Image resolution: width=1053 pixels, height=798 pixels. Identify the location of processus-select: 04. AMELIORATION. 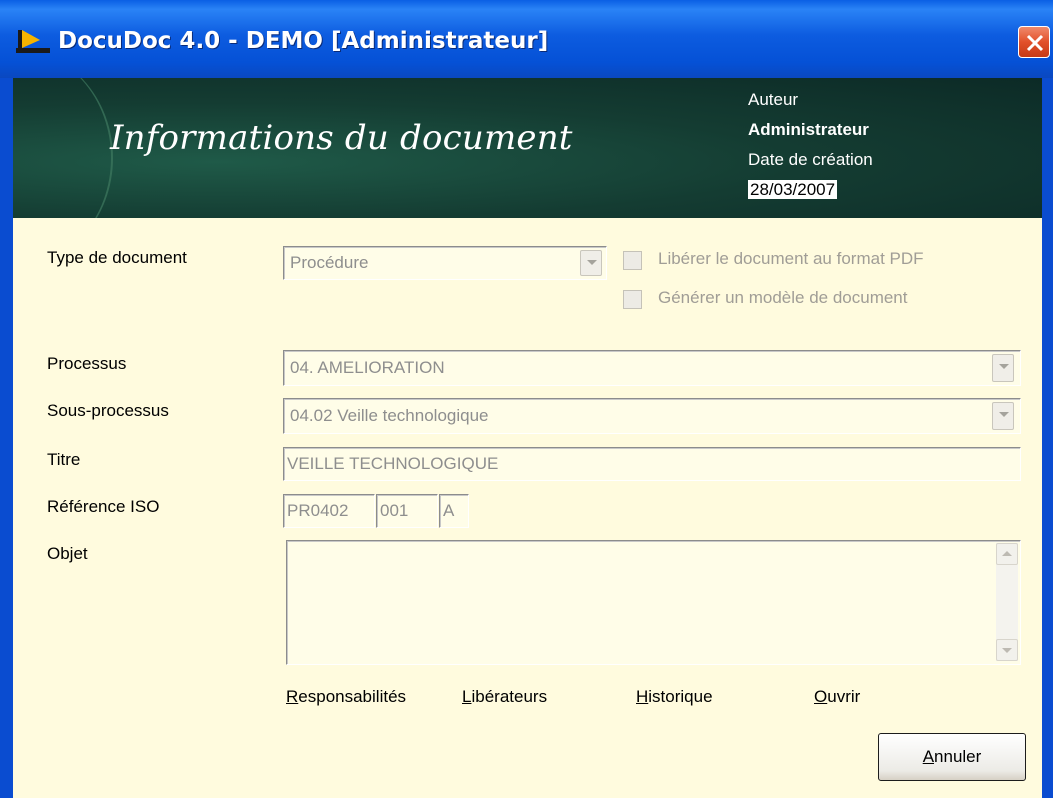
(652, 368).